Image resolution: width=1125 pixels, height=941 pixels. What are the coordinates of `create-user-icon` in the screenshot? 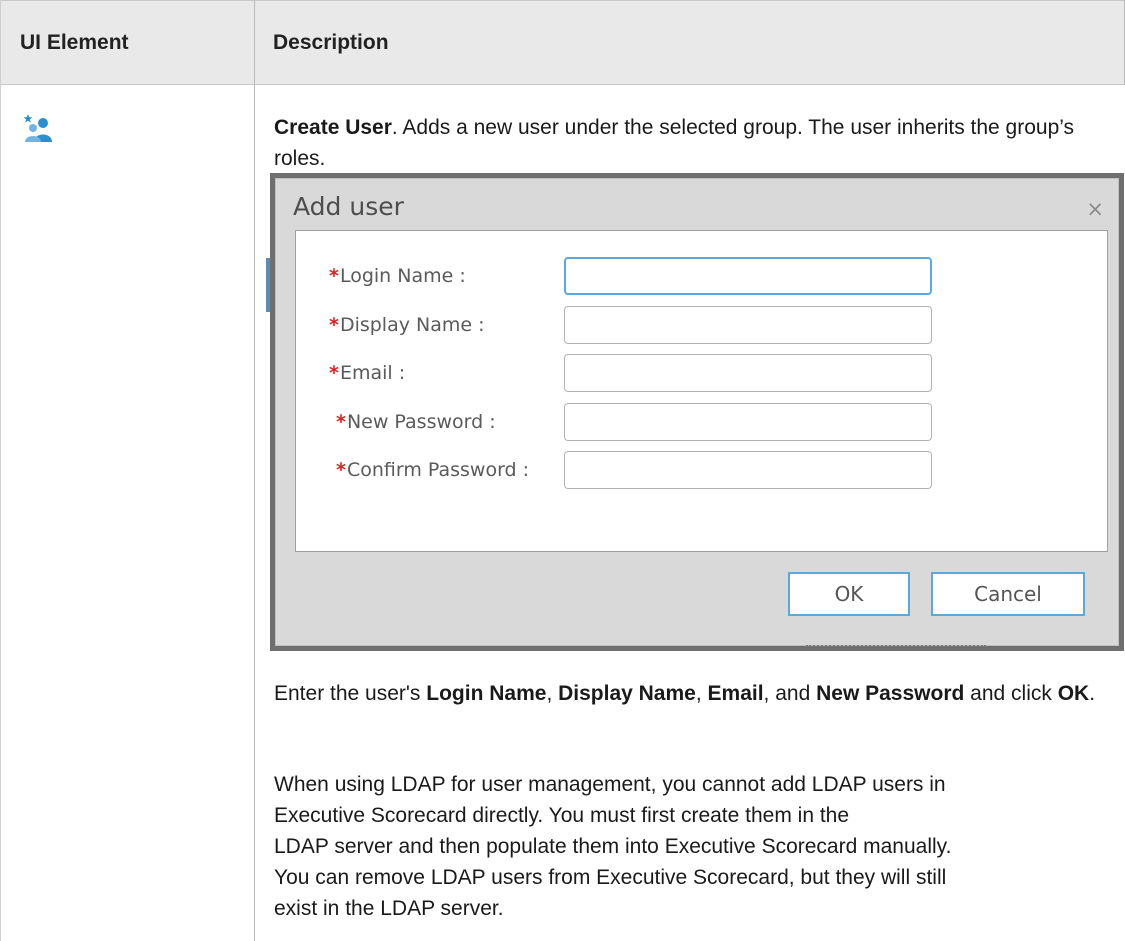 It's located at (38, 128).